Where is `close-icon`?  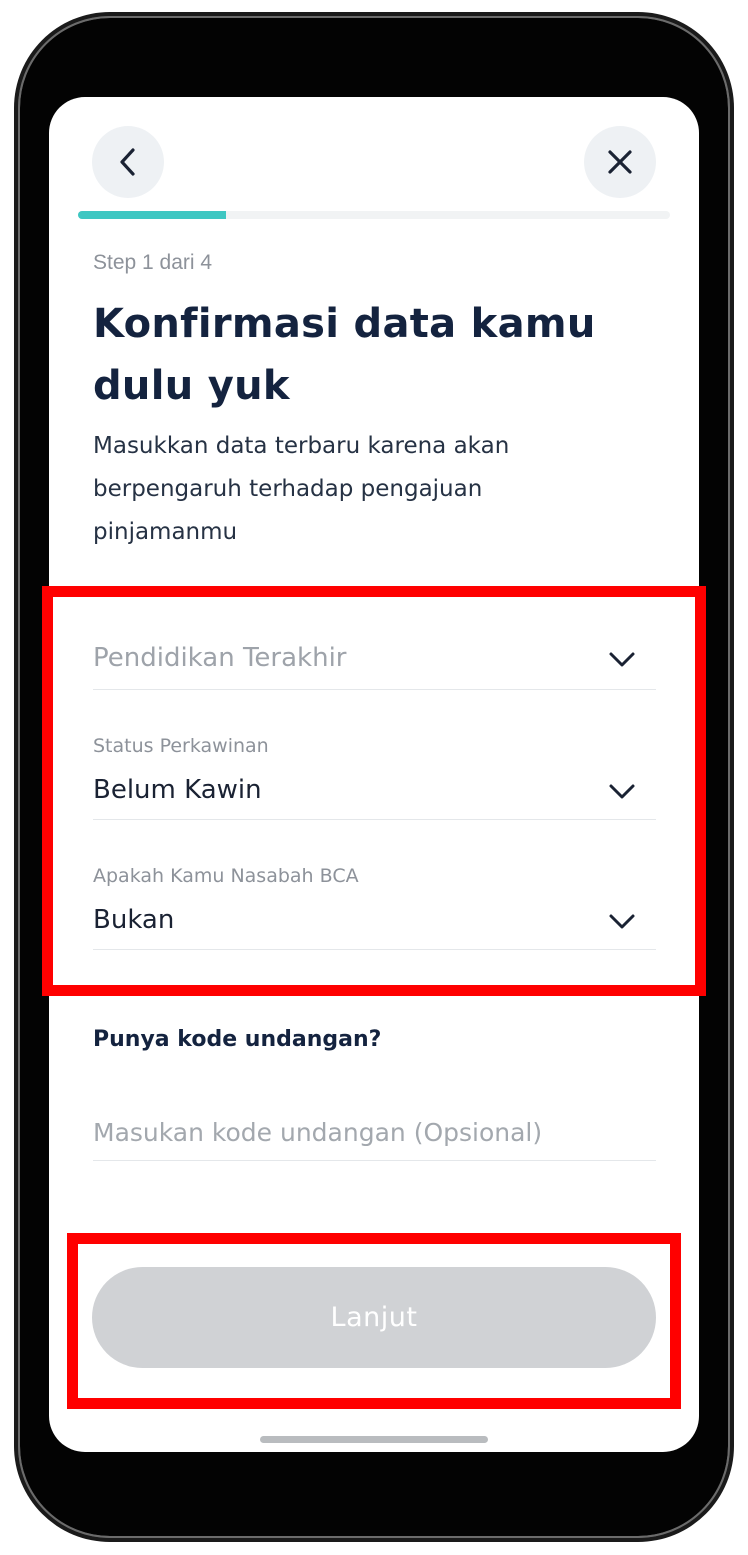 close-icon is located at coordinates (620, 162).